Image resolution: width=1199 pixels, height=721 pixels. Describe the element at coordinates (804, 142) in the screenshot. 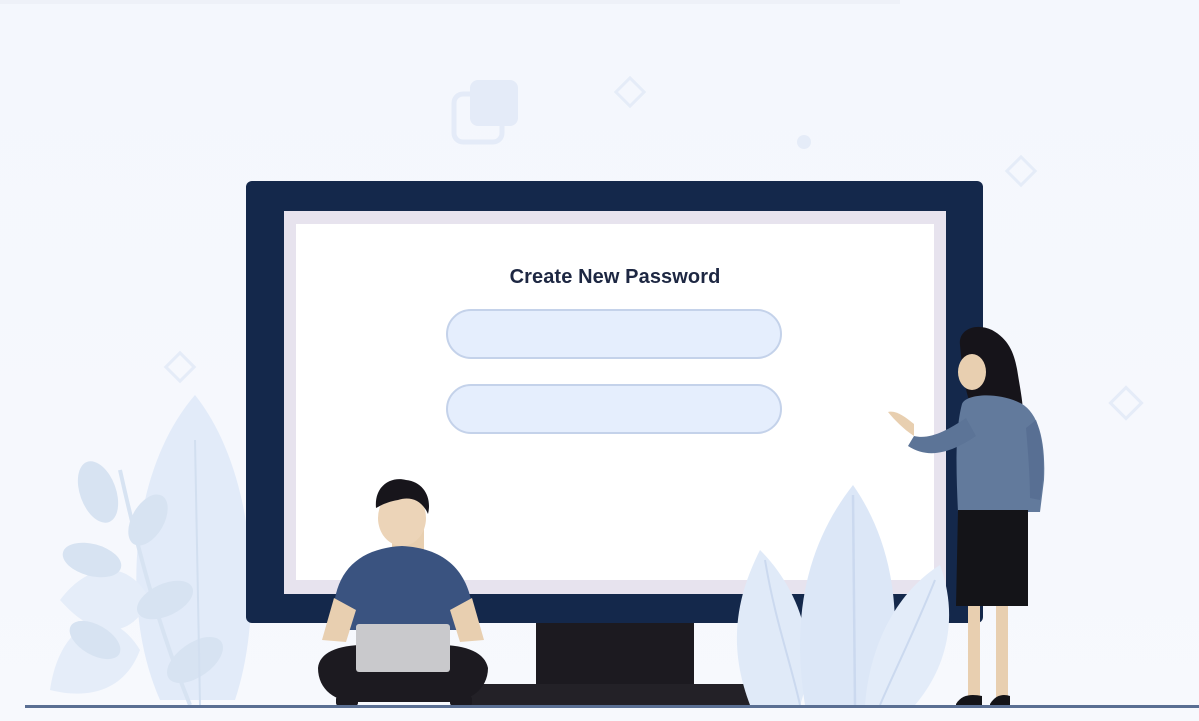

I see `dot-icon` at that location.